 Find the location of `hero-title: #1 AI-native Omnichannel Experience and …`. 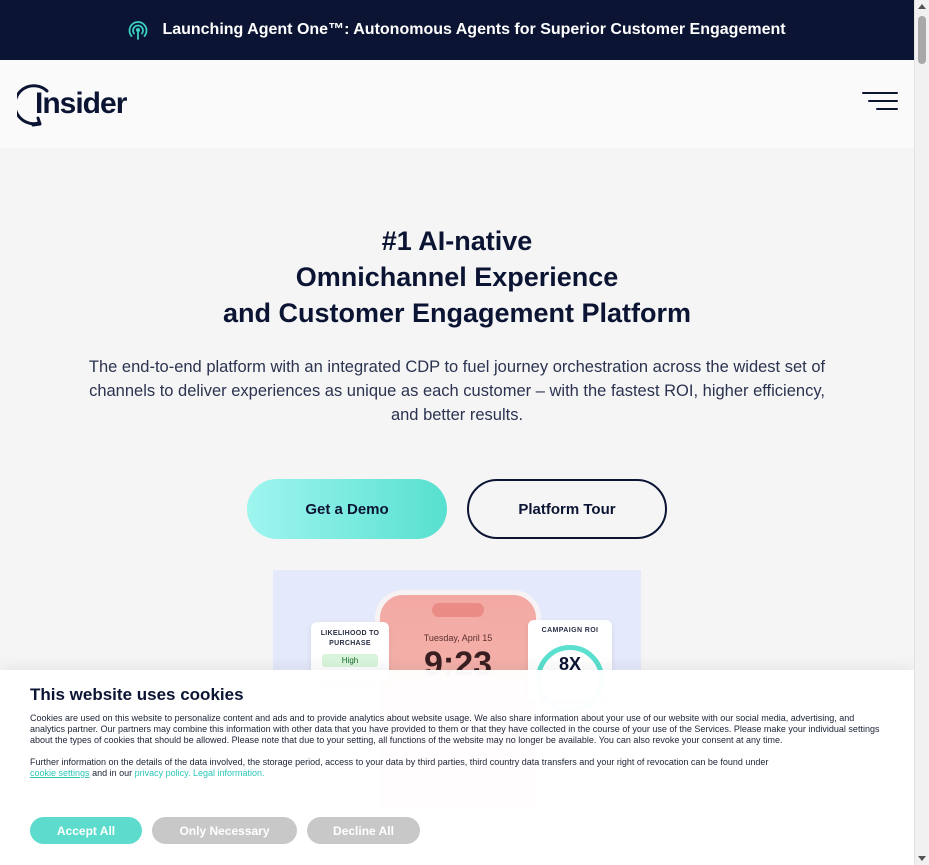

hero-title: #1 AI-native Omnichannel Experience and … is located at coordinates (457, 277).